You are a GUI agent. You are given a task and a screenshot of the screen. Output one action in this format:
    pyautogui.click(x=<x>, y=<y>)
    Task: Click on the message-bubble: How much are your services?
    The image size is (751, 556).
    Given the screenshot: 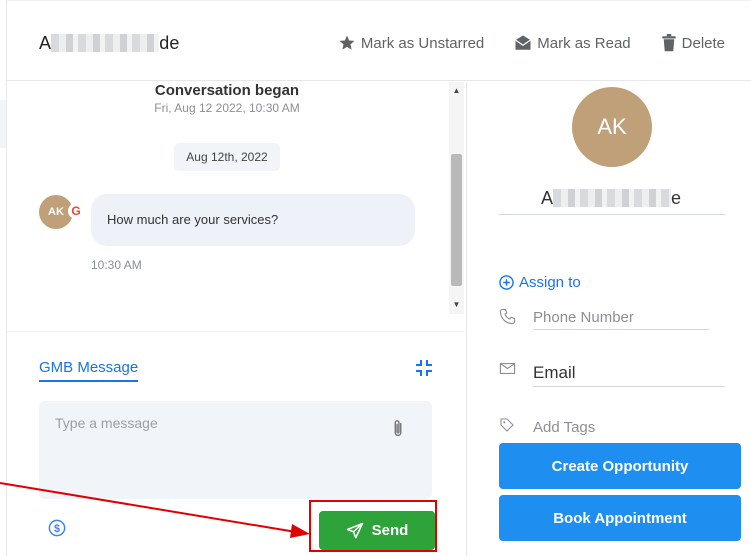 What is the action you would take?
    pyautogui.click(x=253, y=220)
    